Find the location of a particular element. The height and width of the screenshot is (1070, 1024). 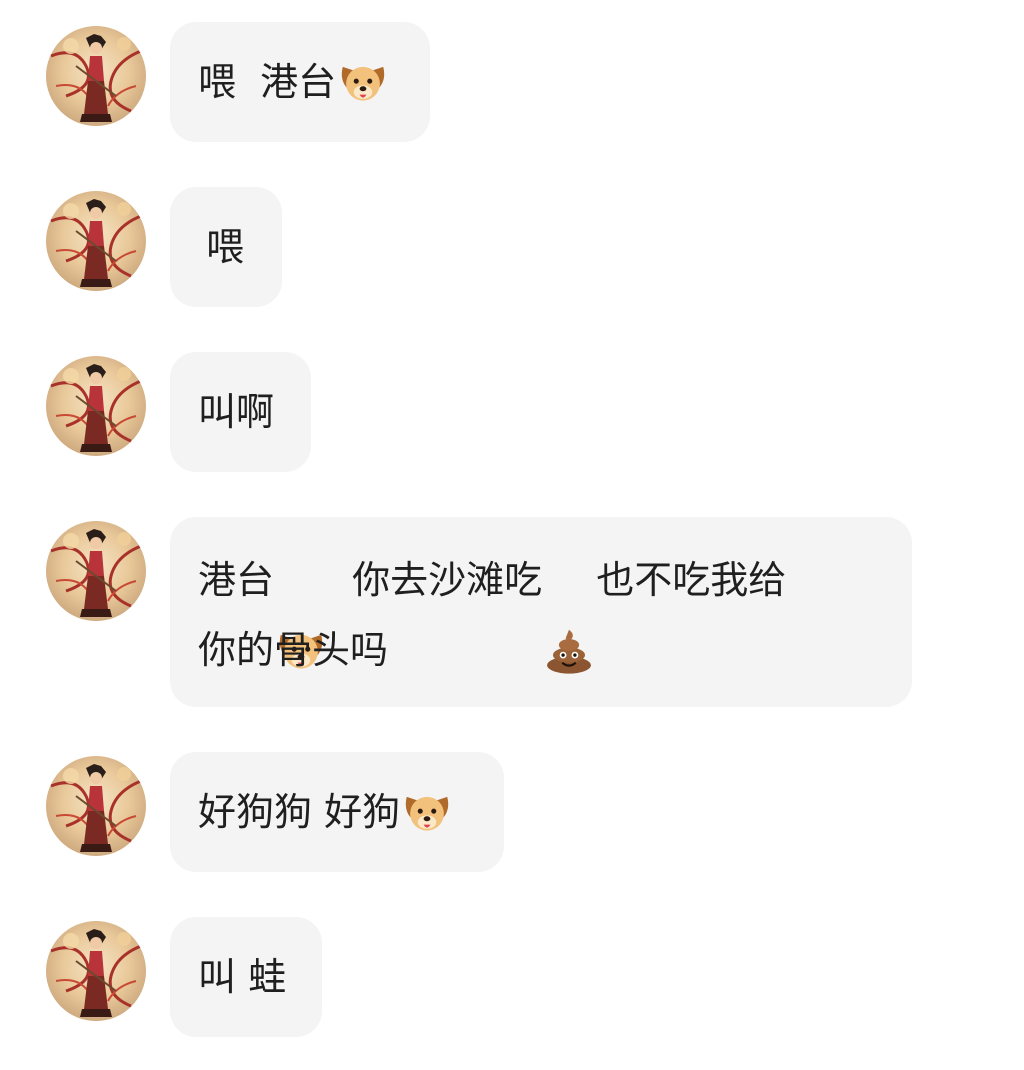

message-bubble: 港台 你去沙滩吃 也不吃我给 你的骨头吗 is located at coordinates (541, 612).